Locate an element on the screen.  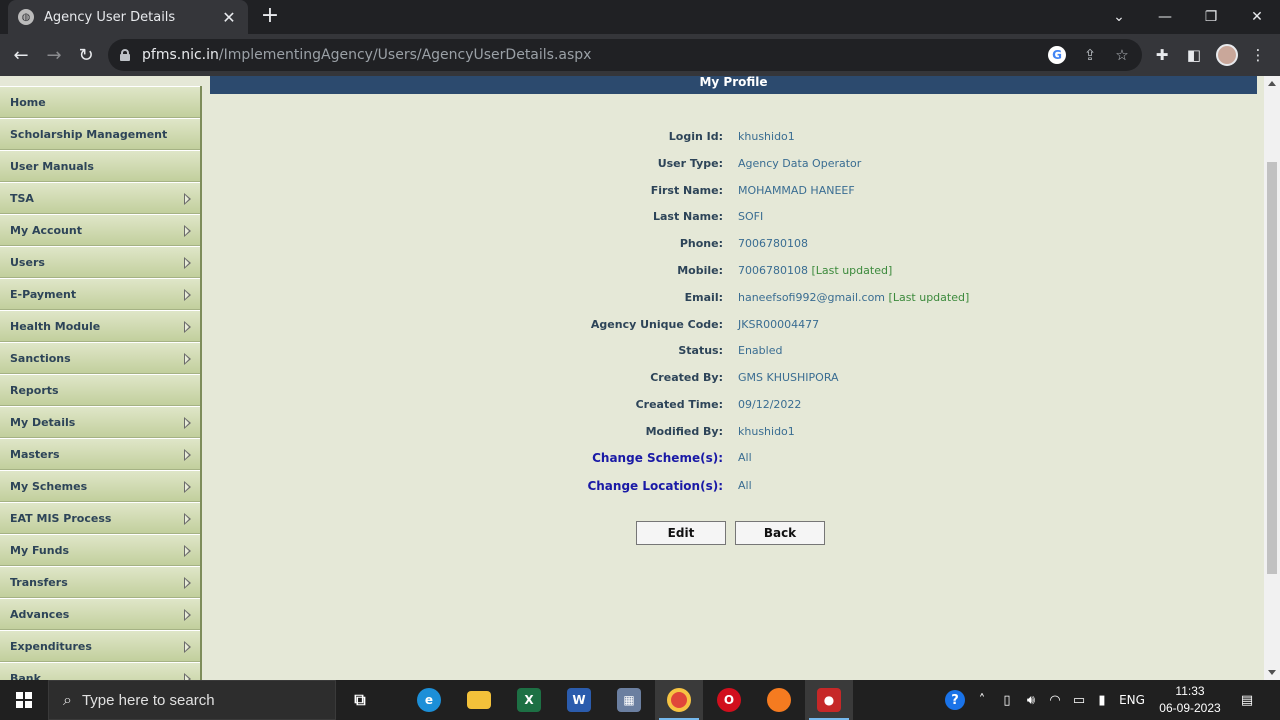
sidebar-item-my-account: My Account is located at coordinates (100, 230).